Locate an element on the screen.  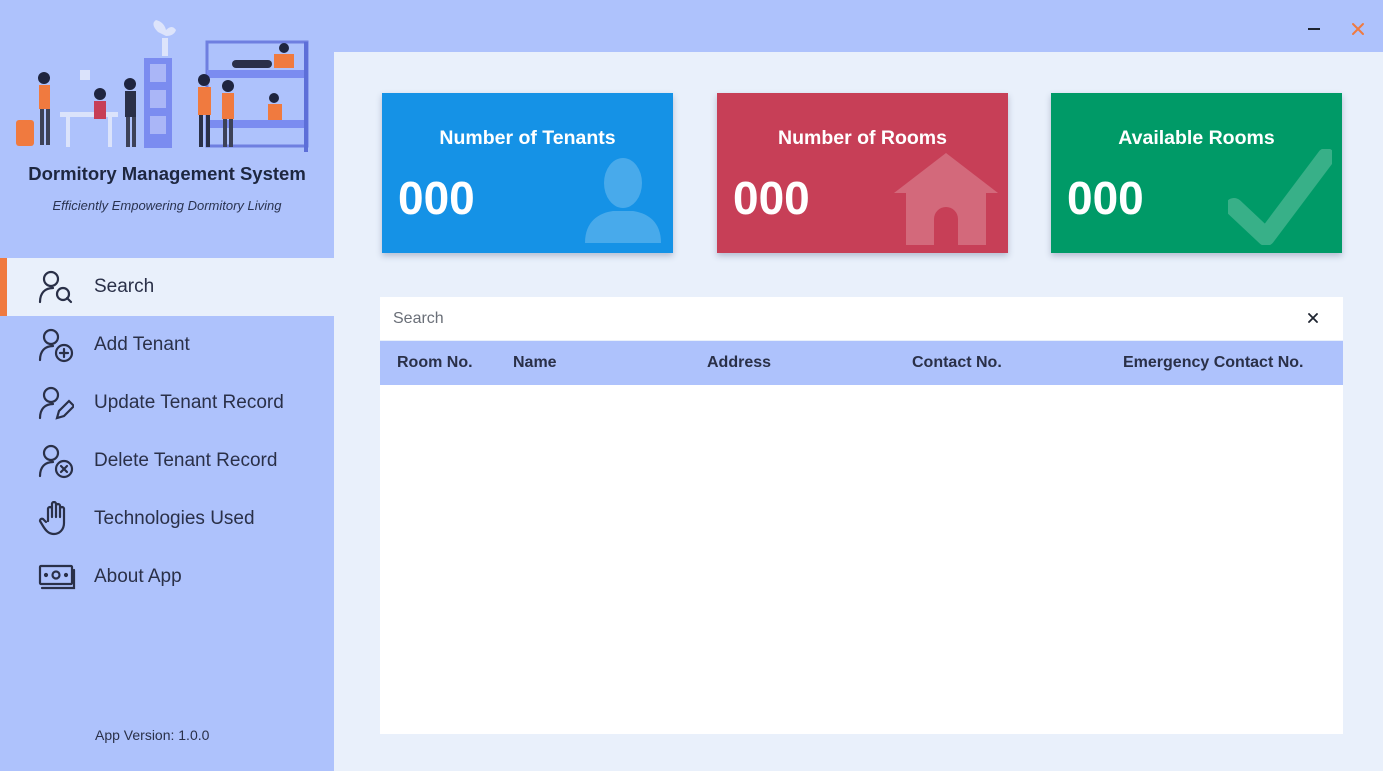
tenants-card: Number of Tenants 000 is located at coordinates (527, 173).